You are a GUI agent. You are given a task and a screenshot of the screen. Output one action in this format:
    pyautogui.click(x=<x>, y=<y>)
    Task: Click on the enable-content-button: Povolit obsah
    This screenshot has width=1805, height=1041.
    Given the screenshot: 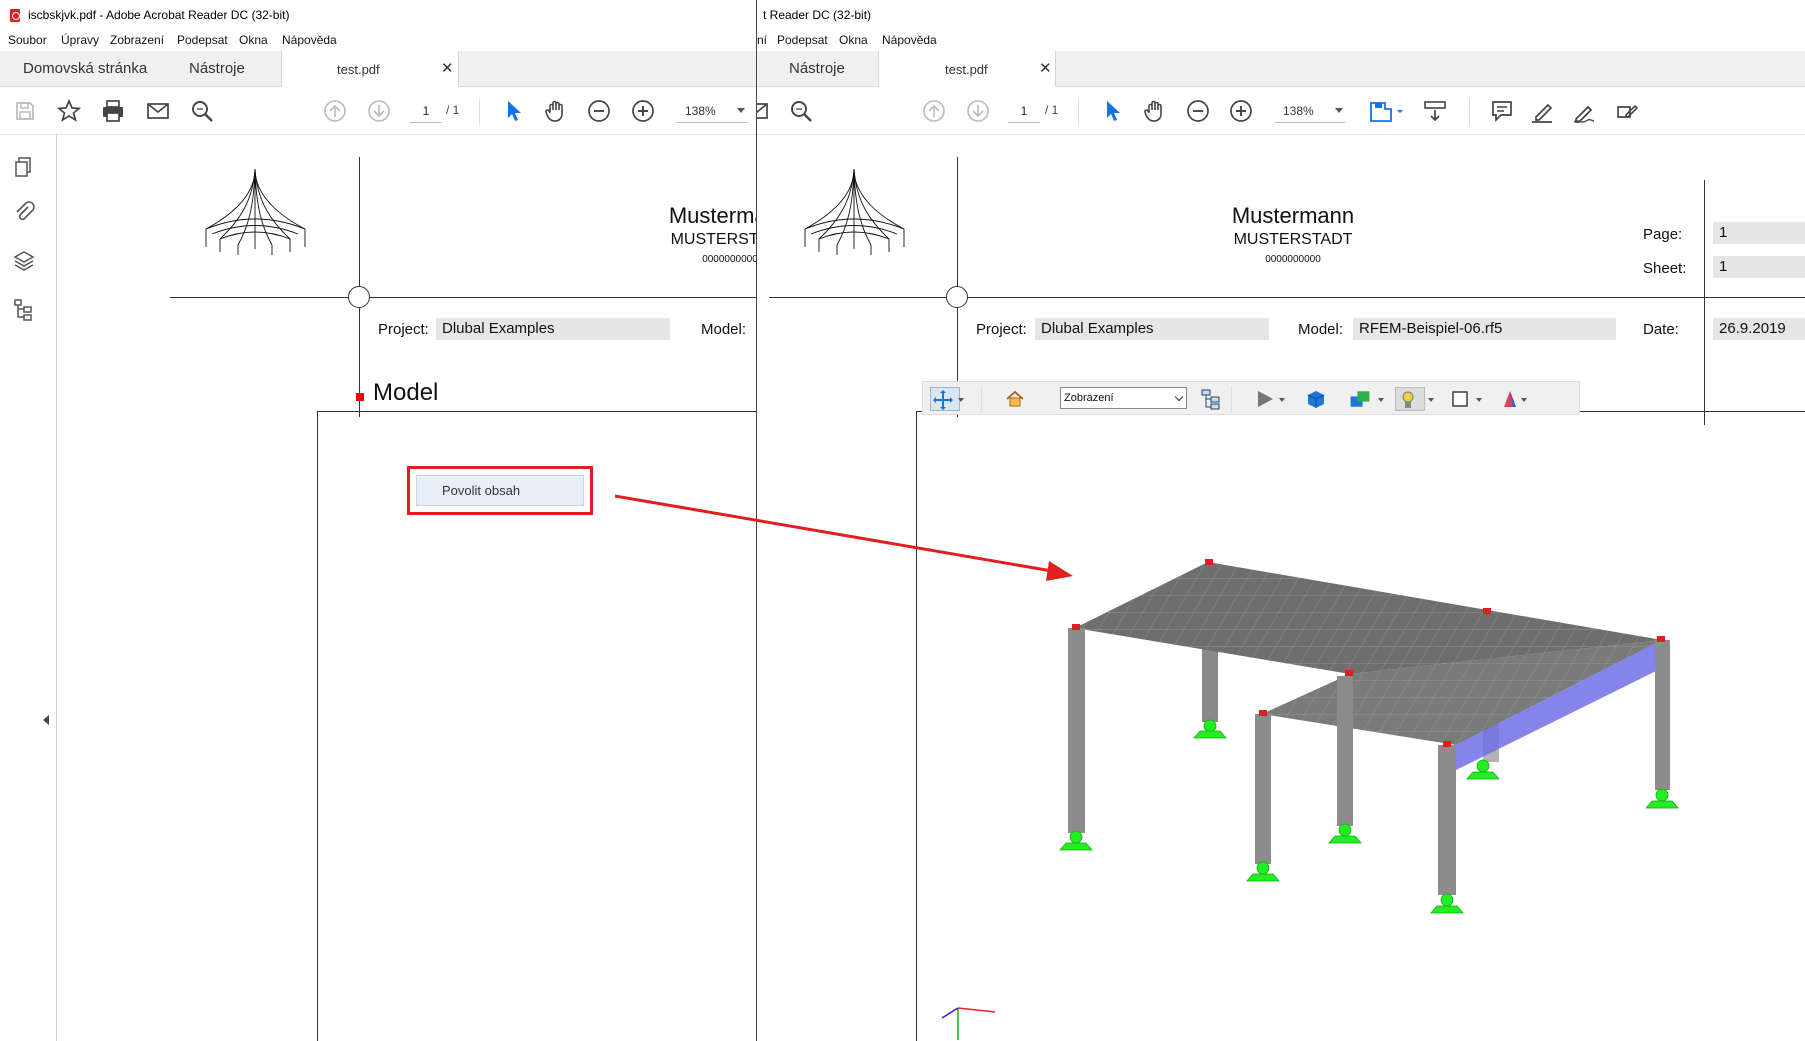 What is the action you would take?
    pyautogui.click(x=500, y=490)
    